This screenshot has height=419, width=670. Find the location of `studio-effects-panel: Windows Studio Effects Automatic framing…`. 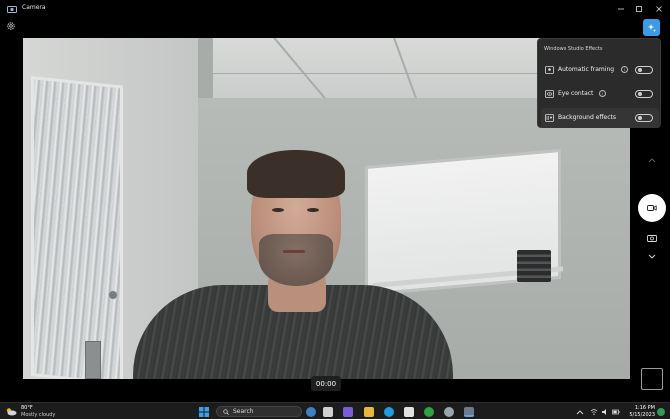

studio-effects-panel: Windows Studio Effects Automatic framing… is located at coordinates (599, 83).